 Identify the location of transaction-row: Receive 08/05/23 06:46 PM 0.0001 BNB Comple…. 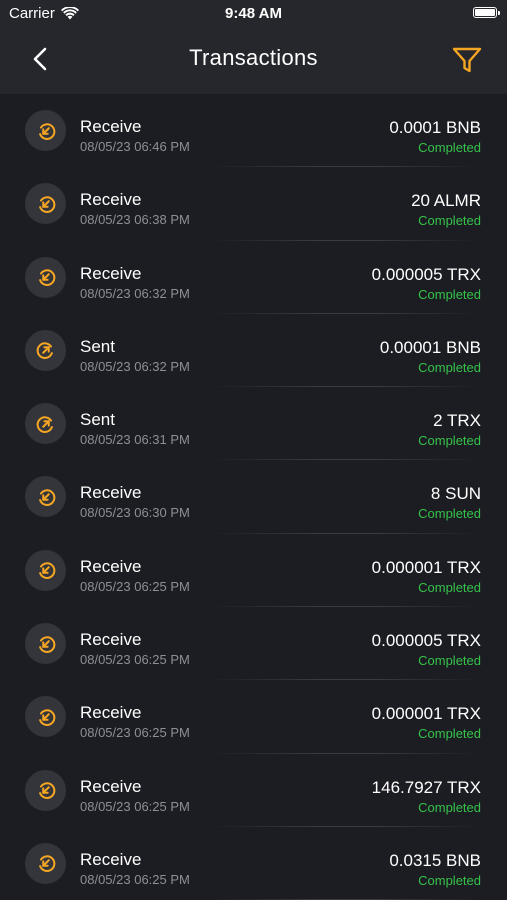
(253, 131).